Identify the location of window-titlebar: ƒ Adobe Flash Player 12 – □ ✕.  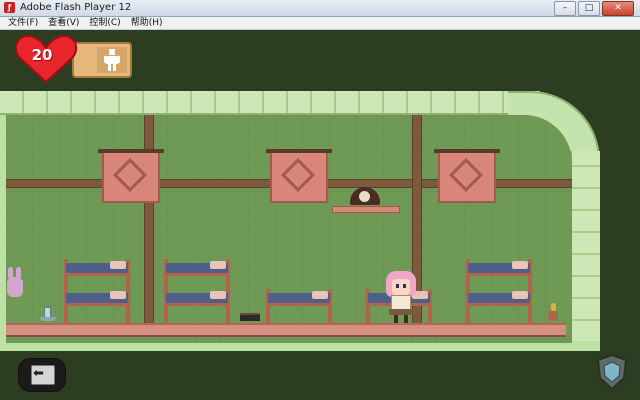
(320, 8).